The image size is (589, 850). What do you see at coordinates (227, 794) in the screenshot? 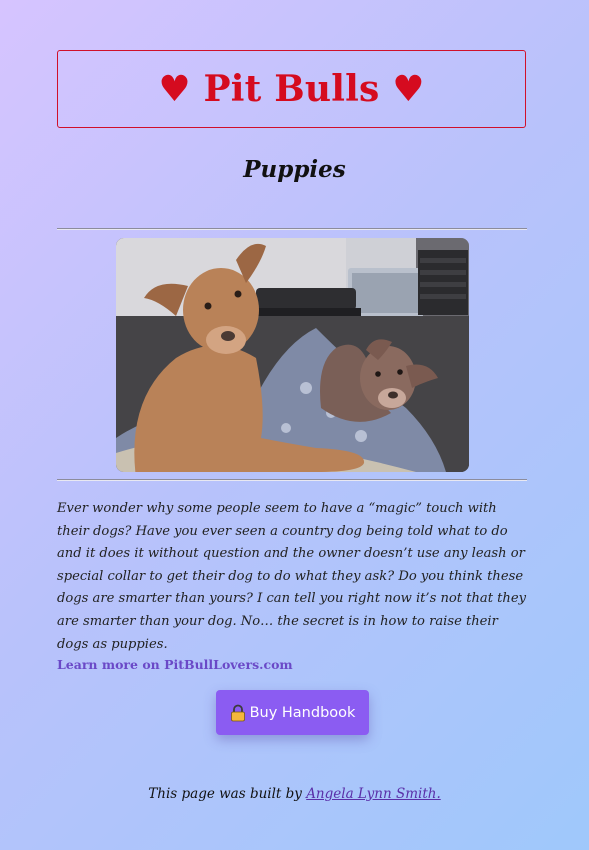
I see `footer-prefix: This page was built by` at bounding box center [227, 794].